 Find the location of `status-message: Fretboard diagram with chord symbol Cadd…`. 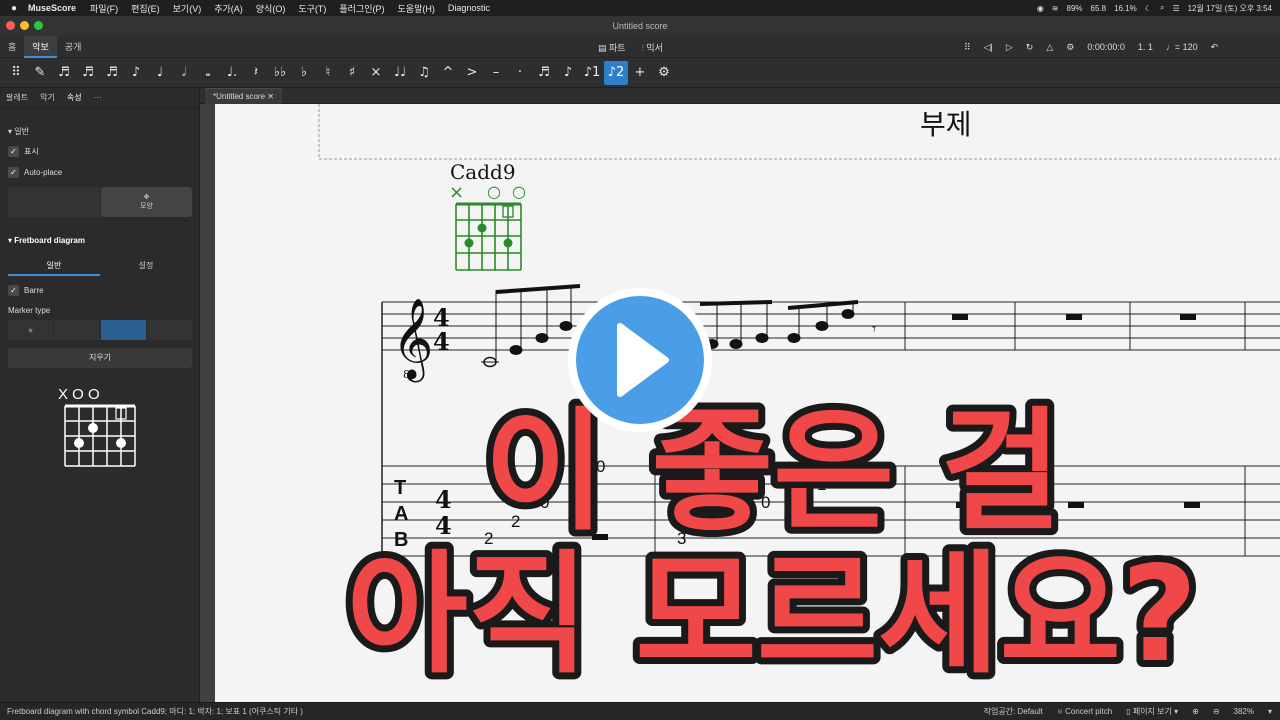

status-message: Fretboard diagram with chord symbol Cadd… is located at coordinates (155, 711).